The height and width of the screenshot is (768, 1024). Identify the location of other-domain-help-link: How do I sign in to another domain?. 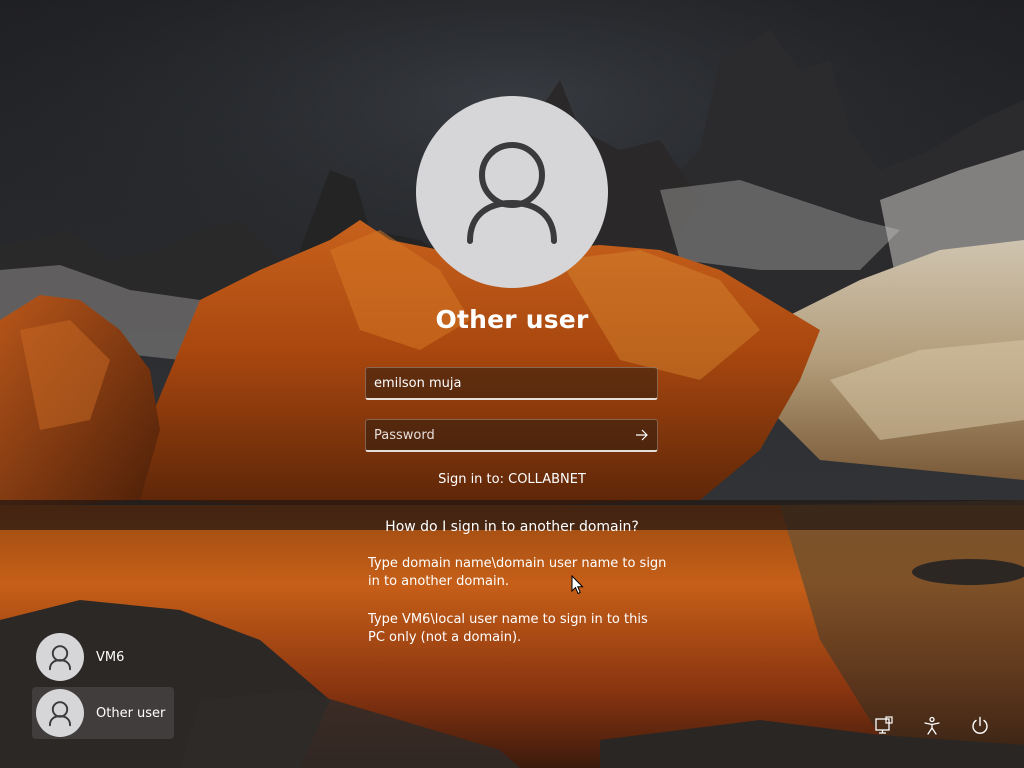
(512, 527).